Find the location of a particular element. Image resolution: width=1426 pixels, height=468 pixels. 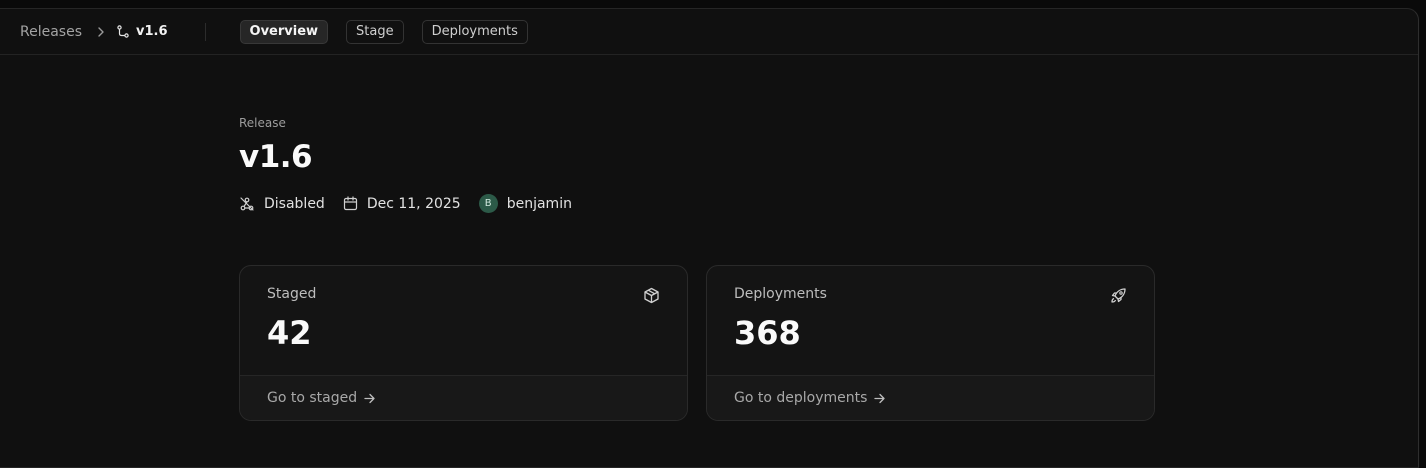

author-item: B benjamin is located at coordinates (525, 203).